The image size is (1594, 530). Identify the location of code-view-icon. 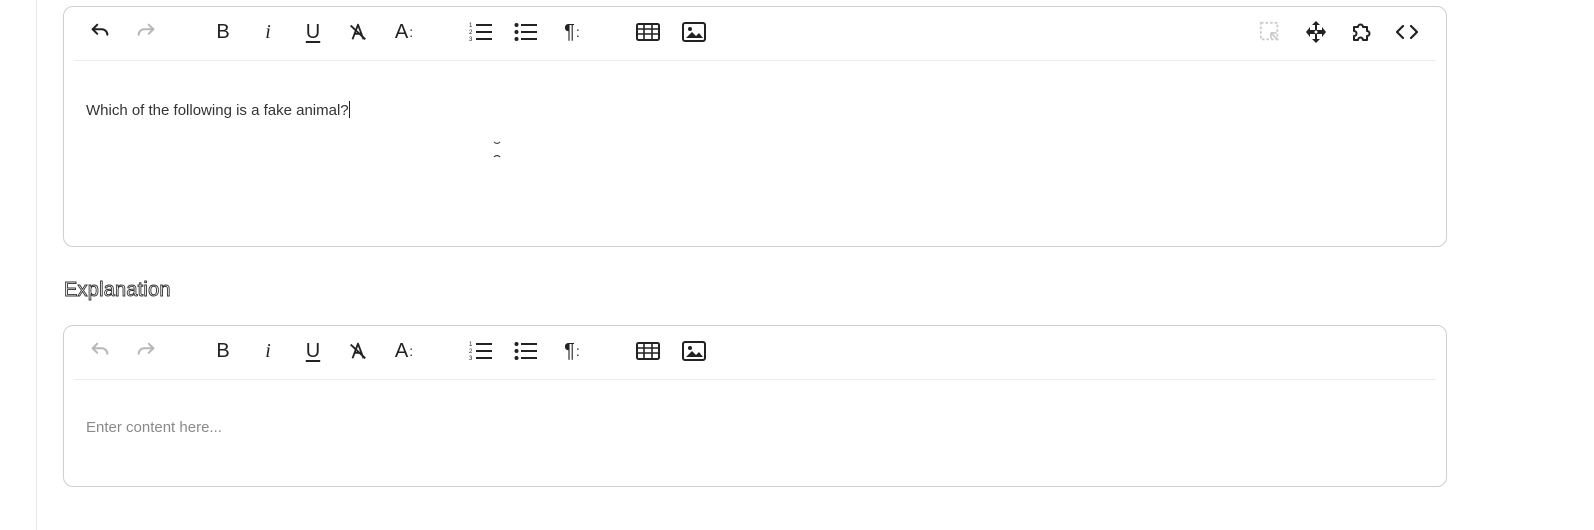
(1407, 32).